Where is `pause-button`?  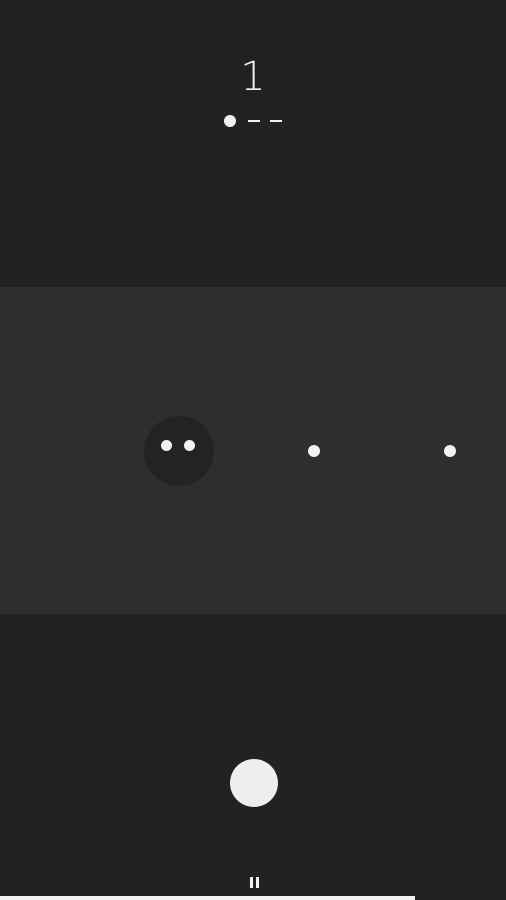
pause-button is located at coordinates (254, 882).